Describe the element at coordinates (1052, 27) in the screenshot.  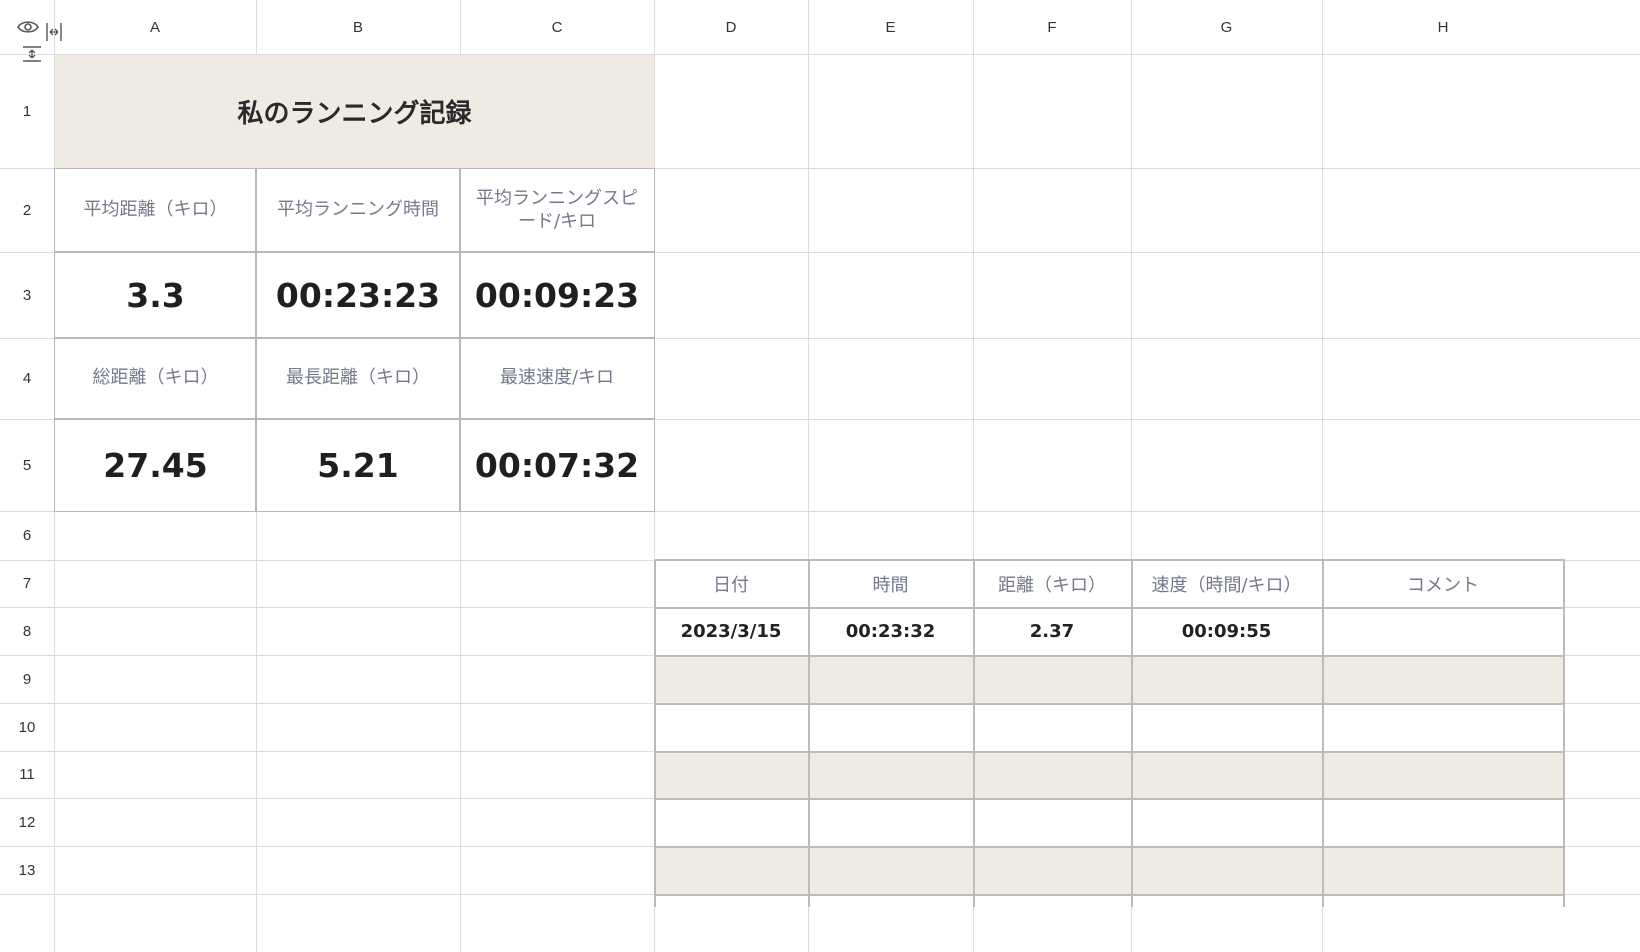
I see `column-header-f: F` at that location.